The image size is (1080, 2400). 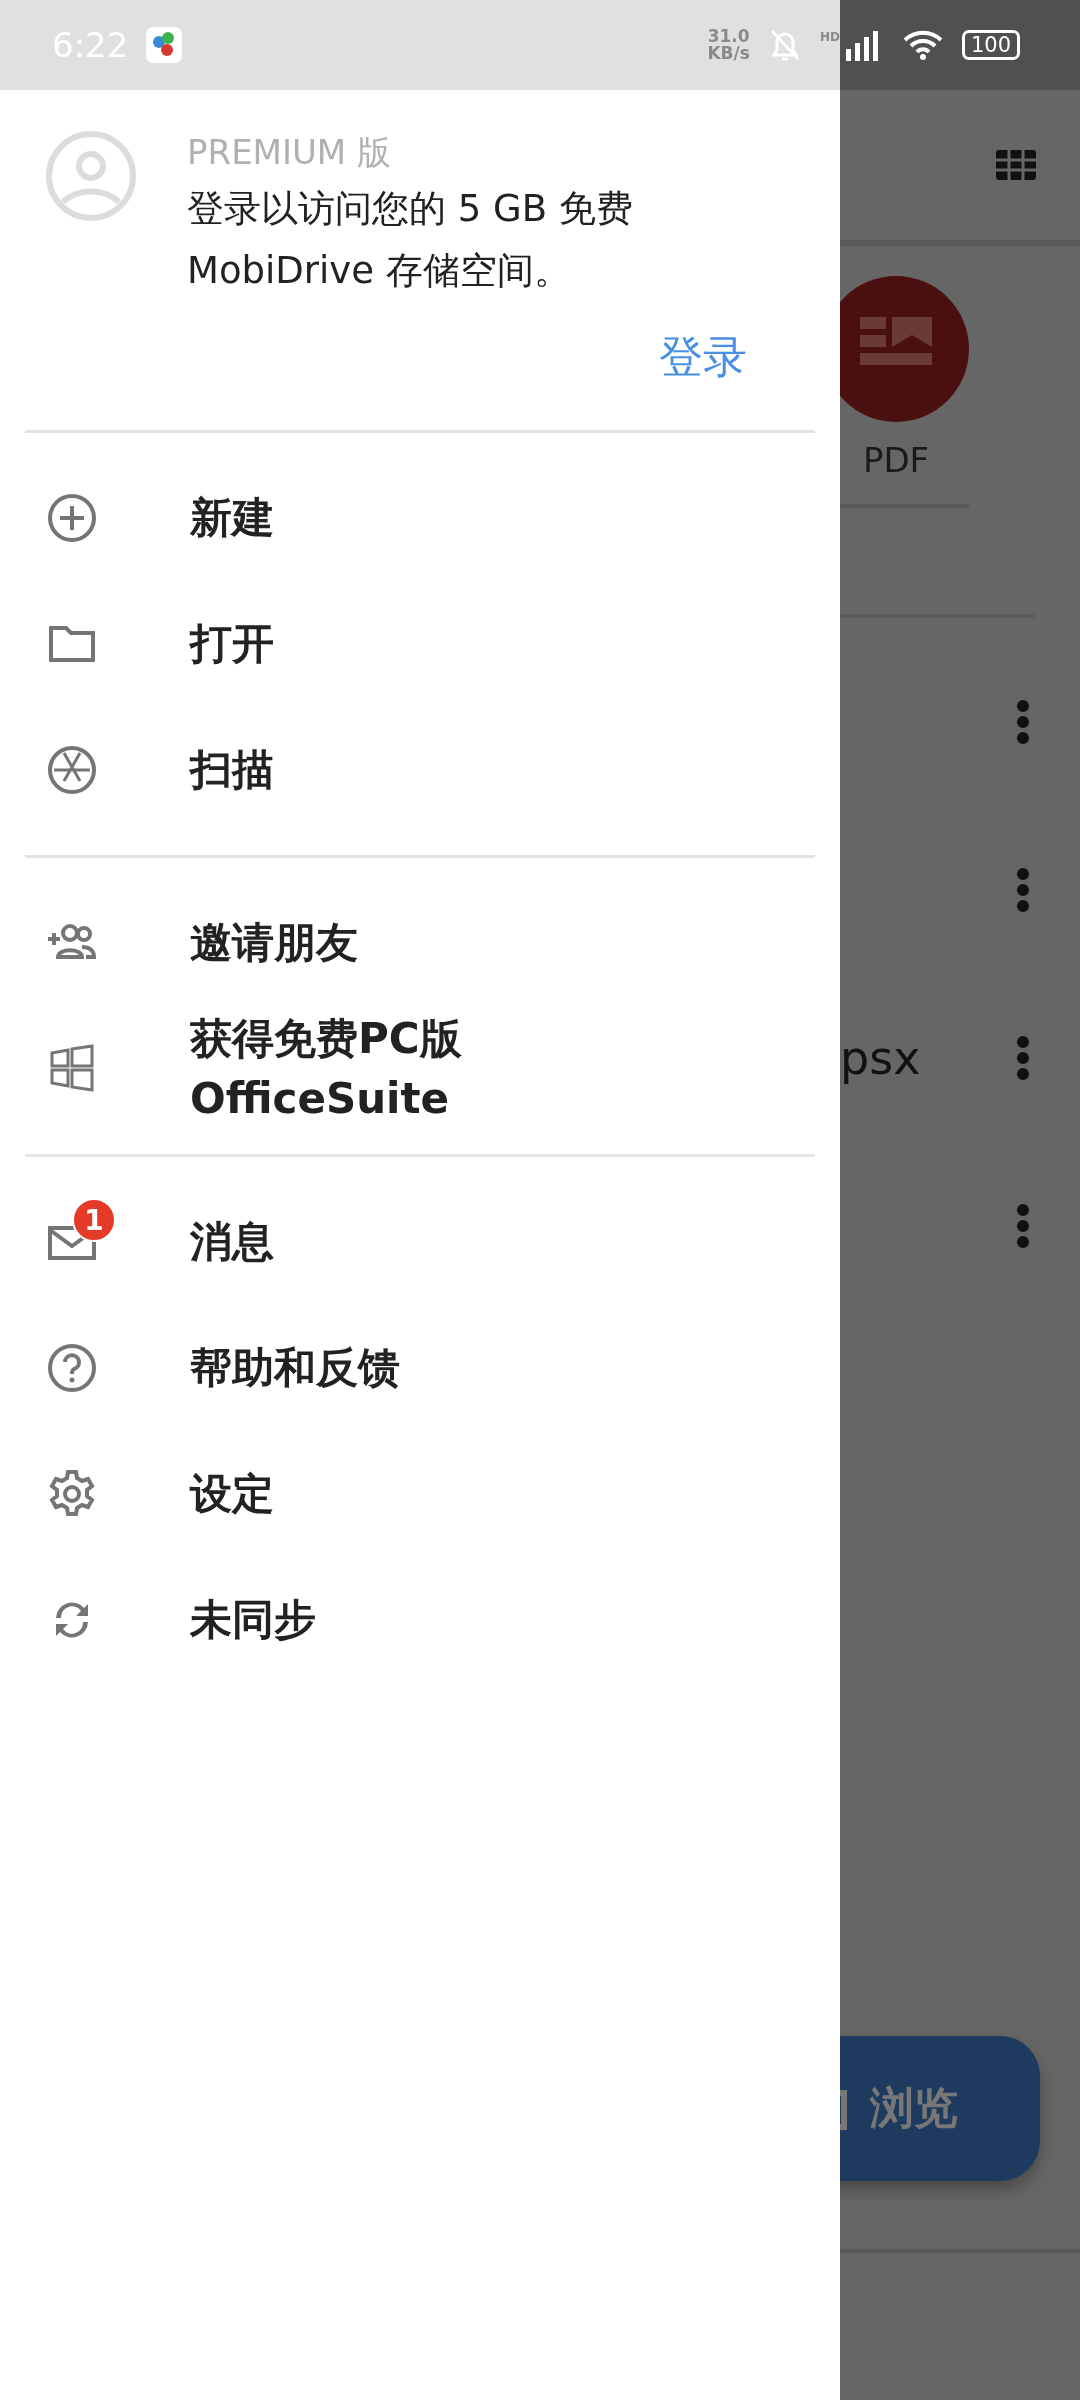 What do you see at coordinates (420, 644) in the screenshot?
I see `menu-item: 打开` at bounding box center [420, 644].